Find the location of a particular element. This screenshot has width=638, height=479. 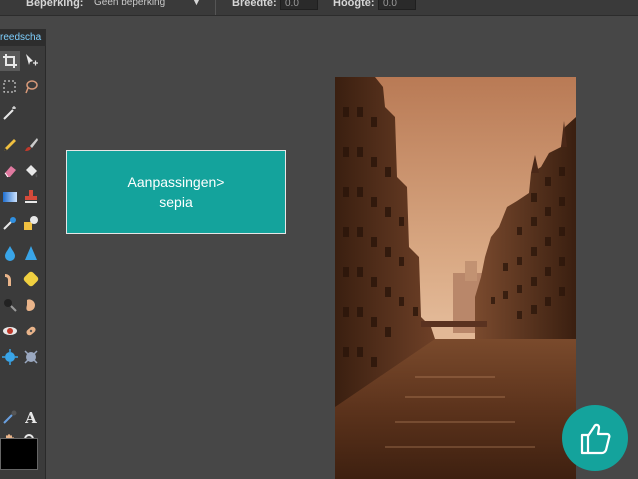

bloat-icon is located at coordinates (10, 357).